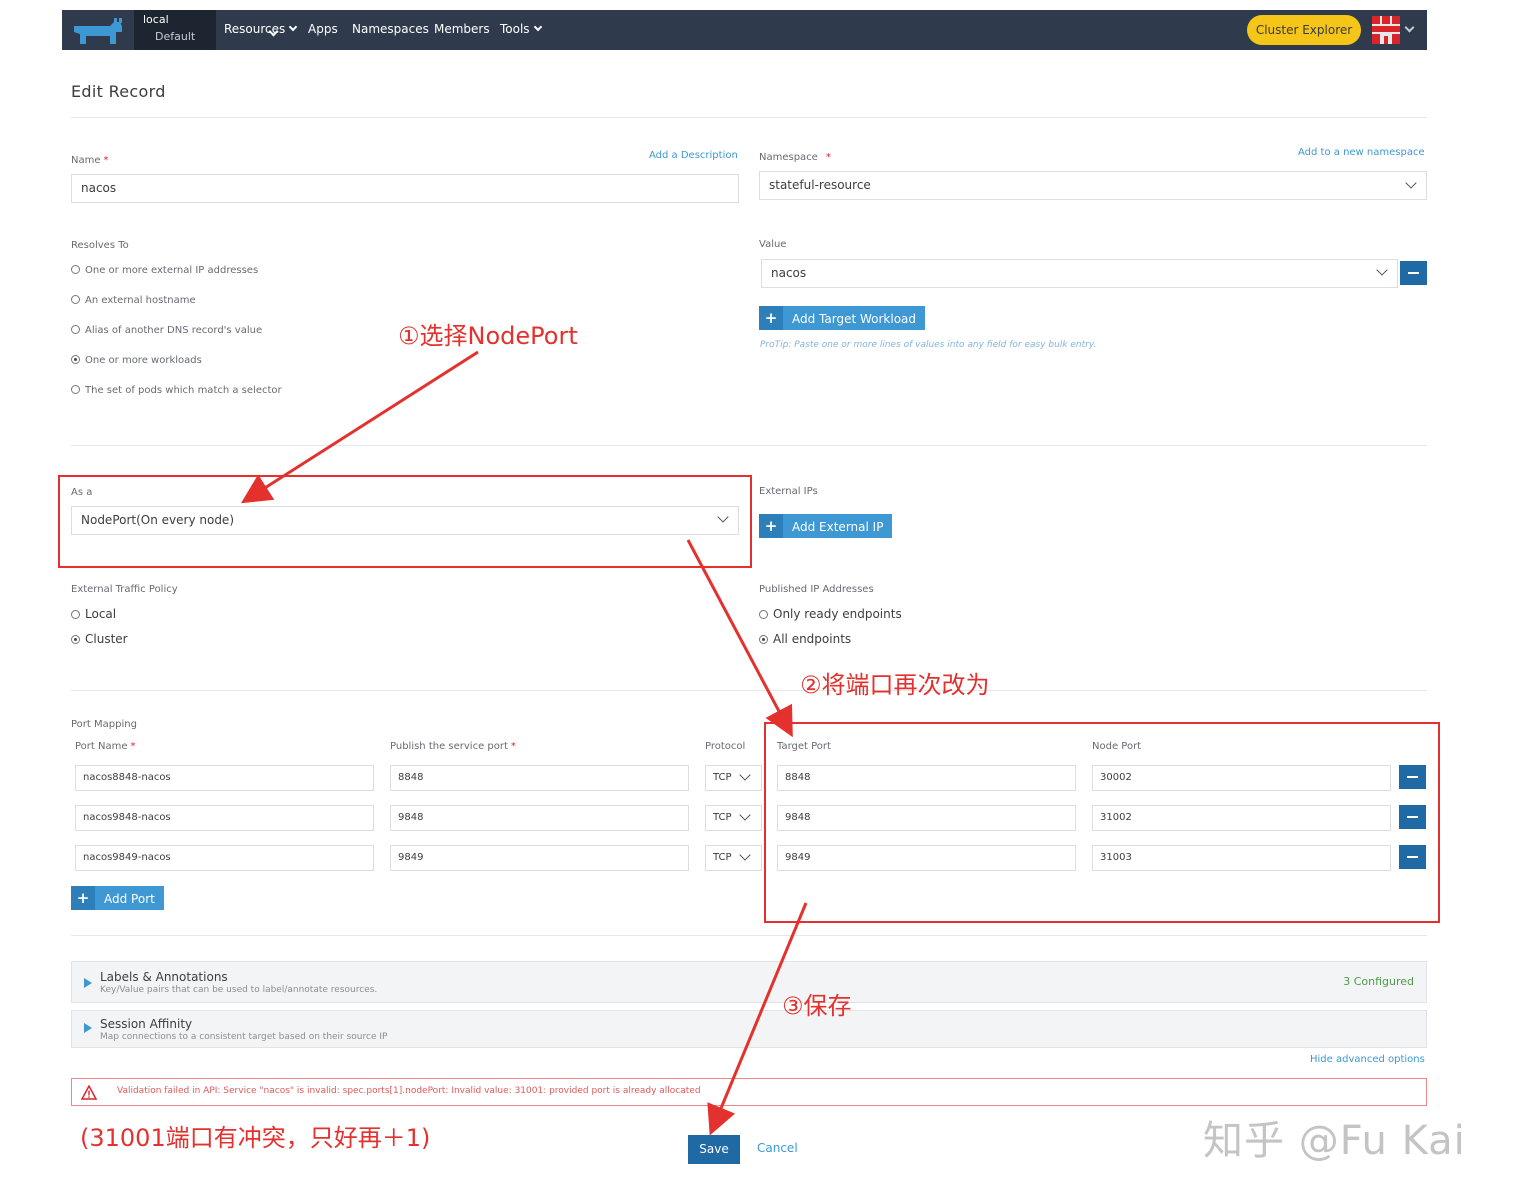 The image size is (1519, 1194). I want to click on traffic-policy-local: Local, so click(93, 614).